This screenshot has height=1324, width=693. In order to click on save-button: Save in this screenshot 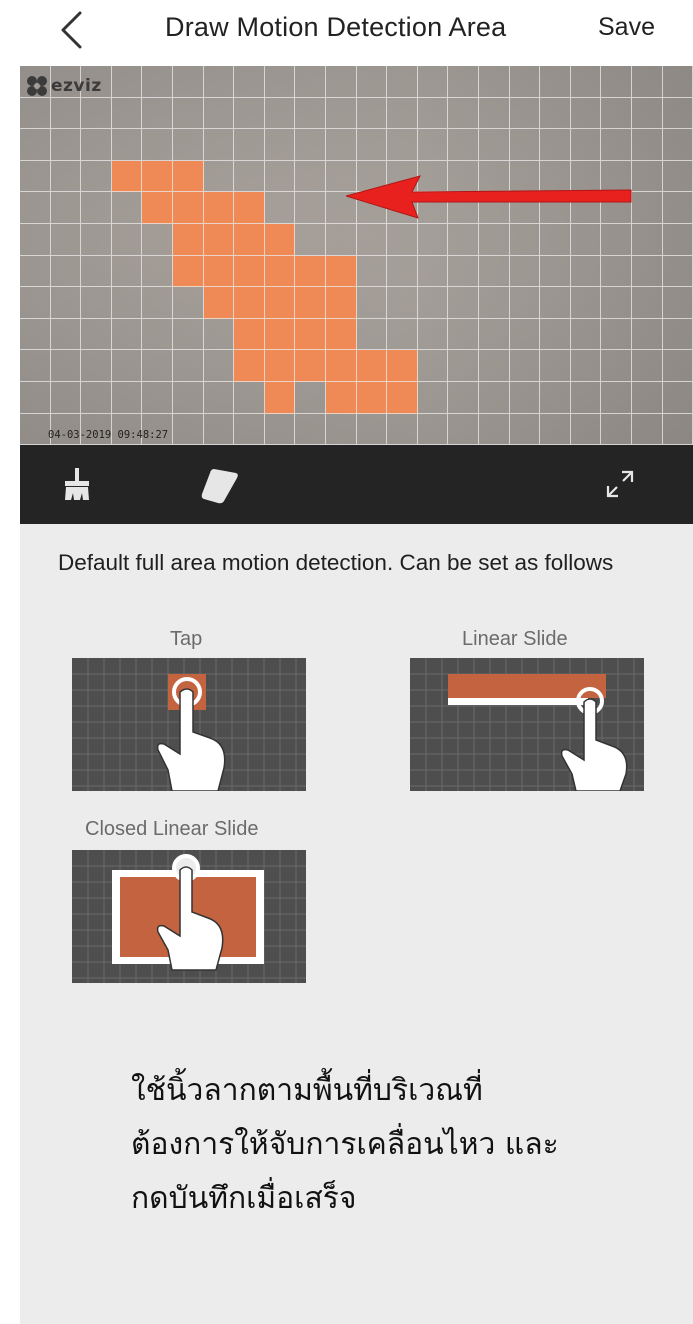, I will do `click(626, 27)`.